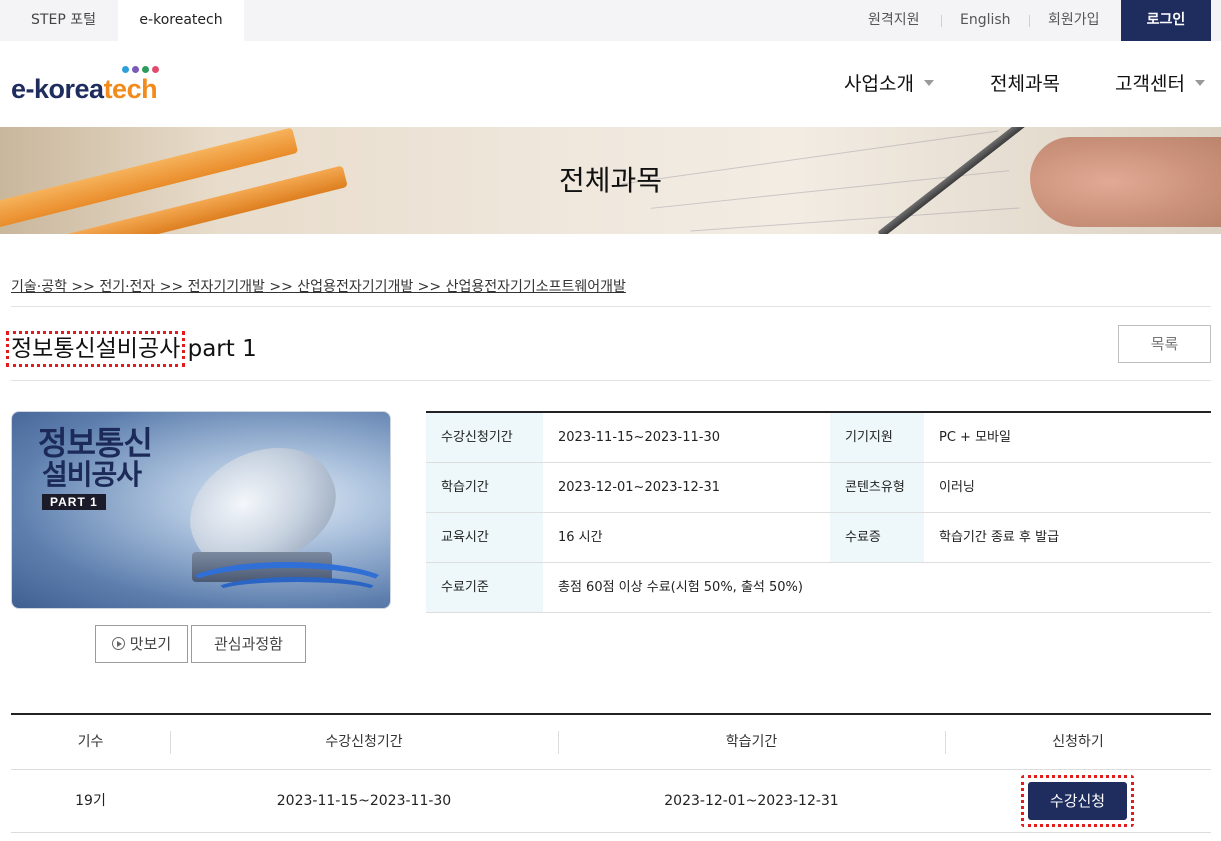  Describe the element at coordinates (957, 487) in the screenshot. I see `info-value: 이러닝` at that location.